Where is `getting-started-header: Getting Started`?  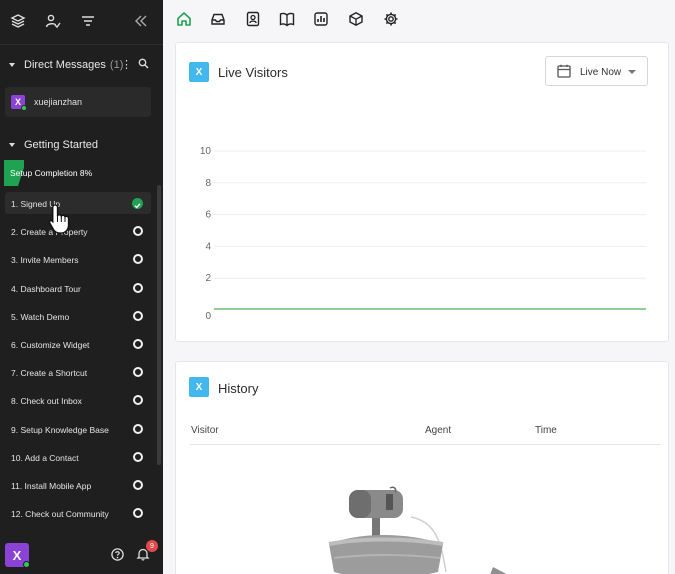 getting-started-header: Getting Started is located at coordinates (81, 145).